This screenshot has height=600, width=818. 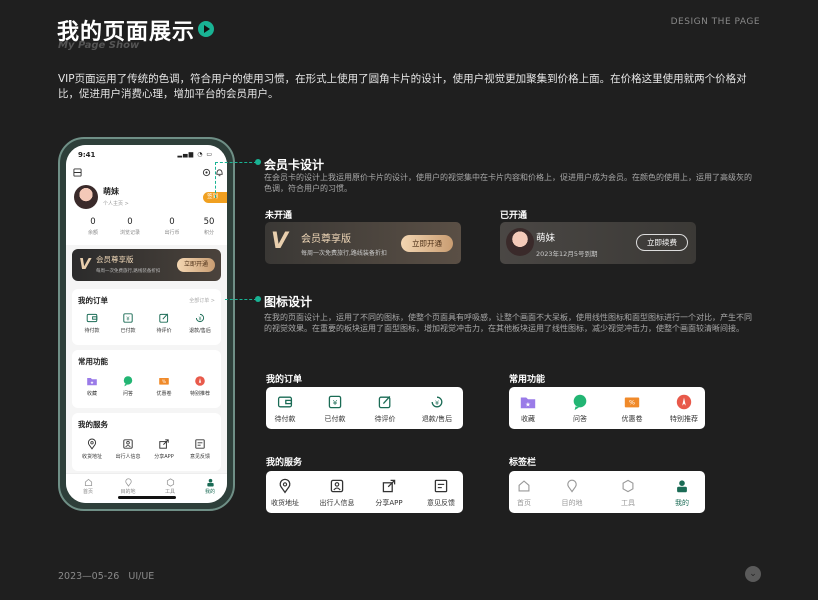 I want to click on functions-title: 常用功能, so click(x=93, y=361).